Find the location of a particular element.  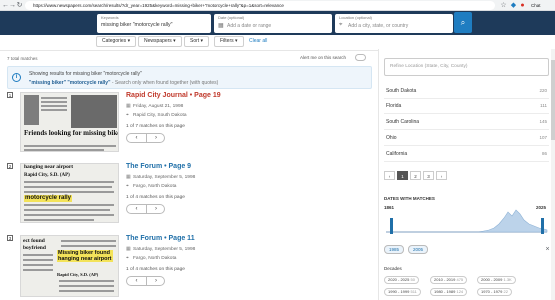

state-filter-item: Ohio 107 is located at coordinates (466, 138).